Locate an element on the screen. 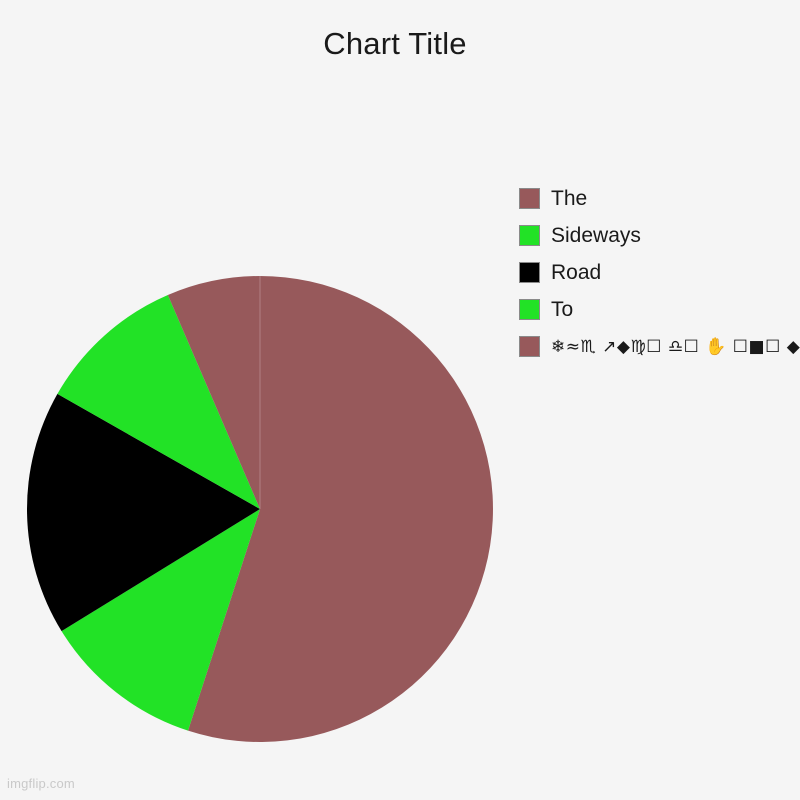  legend-item-label: Road is located at coordinates (576, 272).